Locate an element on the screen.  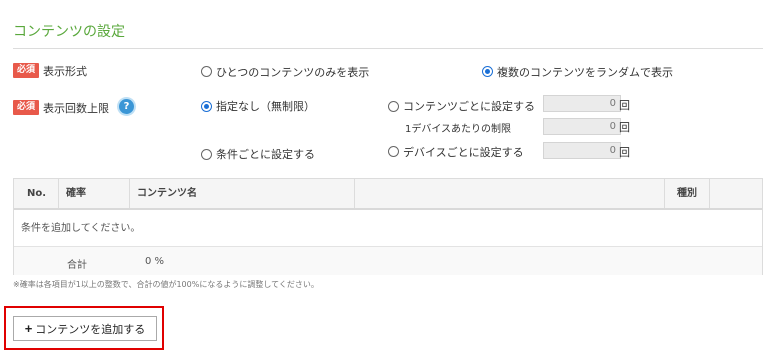
table-total-row: 合計 0 % is located at coordinates (388, 261).